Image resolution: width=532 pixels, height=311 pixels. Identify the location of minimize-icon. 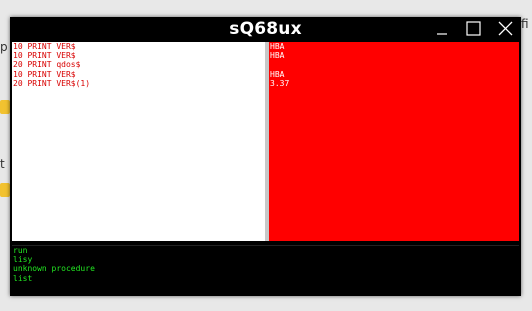
(442, 34).